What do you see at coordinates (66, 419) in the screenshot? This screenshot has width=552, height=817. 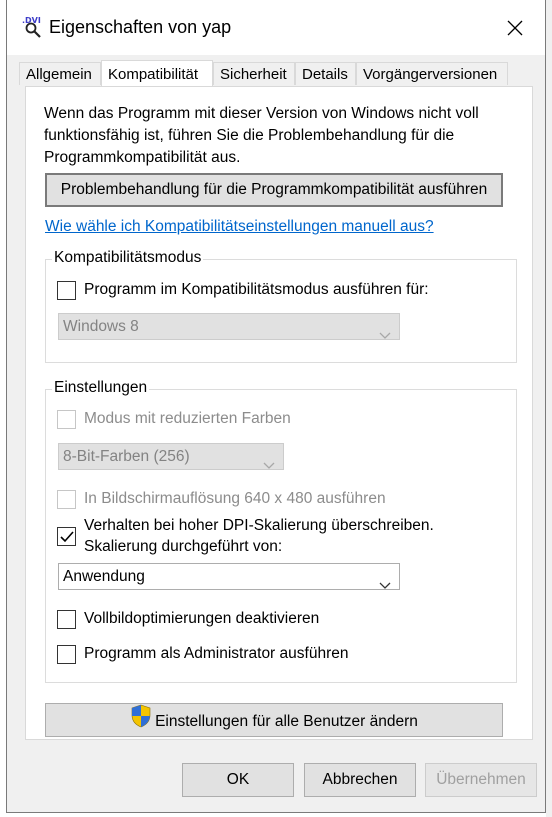 I see `reduced-color-checkbox` at bounding box center [66, 419].